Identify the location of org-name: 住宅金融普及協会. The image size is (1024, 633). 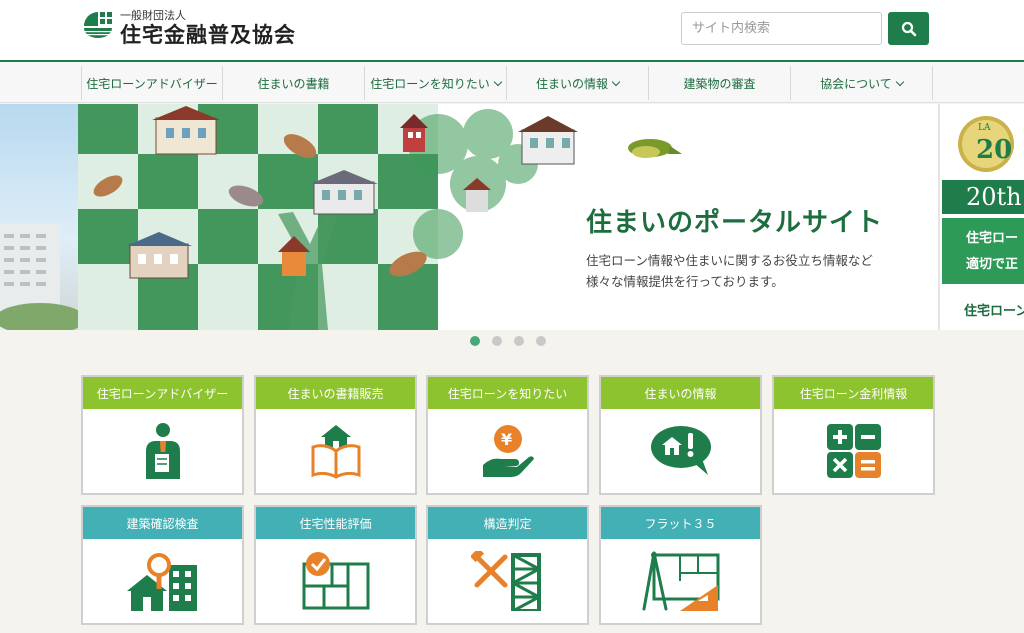
(208, 34).